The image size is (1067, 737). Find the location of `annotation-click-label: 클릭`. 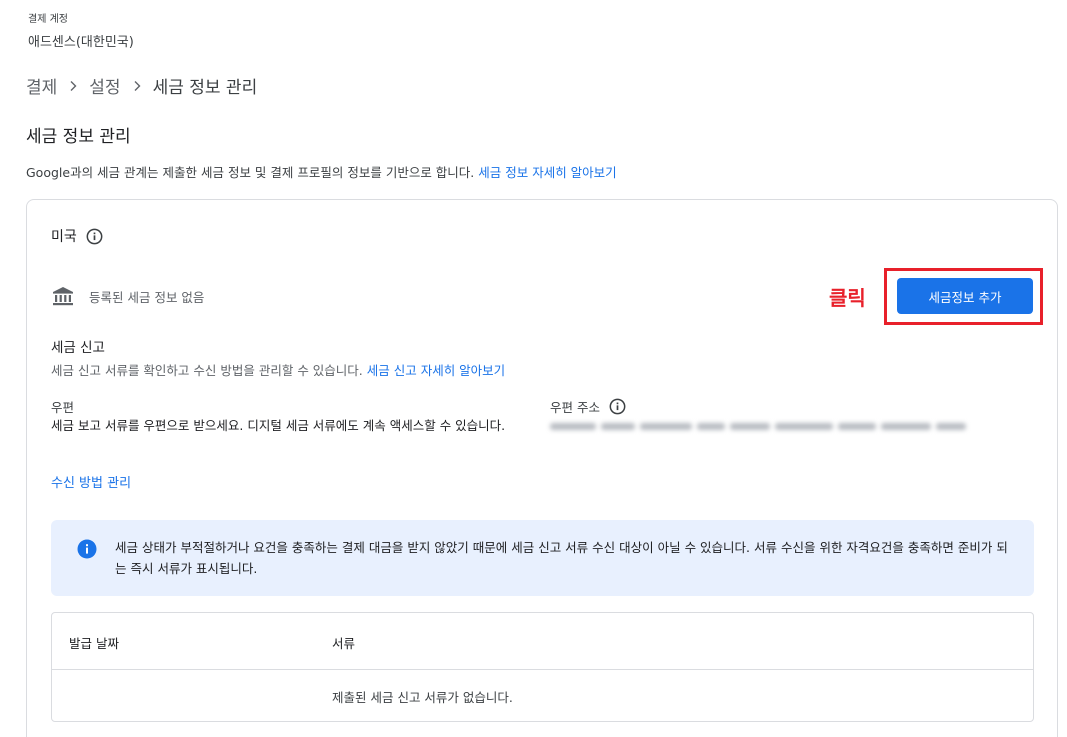

annotation-click-label: 클릭 is located at coordinates (847, 298).